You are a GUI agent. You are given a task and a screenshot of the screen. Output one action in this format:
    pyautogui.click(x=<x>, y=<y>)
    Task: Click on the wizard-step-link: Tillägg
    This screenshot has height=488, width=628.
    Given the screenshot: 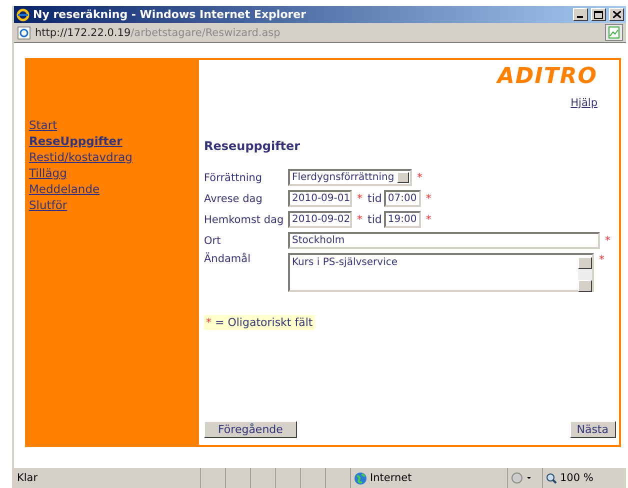 What is the action you would take?
    pyautogui.click(x=114, y=173)
    